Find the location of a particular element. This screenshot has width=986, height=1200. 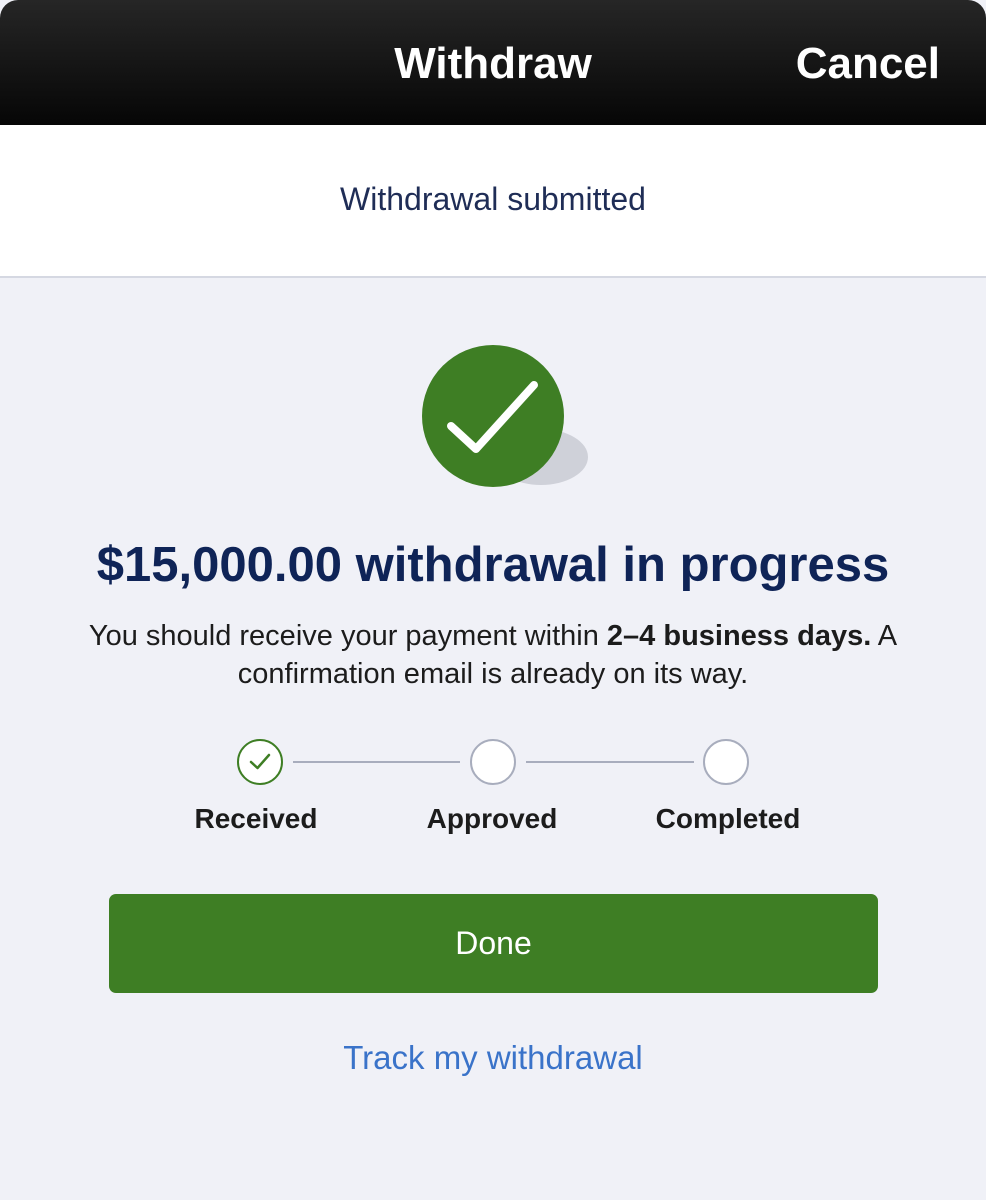

step-label-approved: Approved is located at coordinates (492, 818).